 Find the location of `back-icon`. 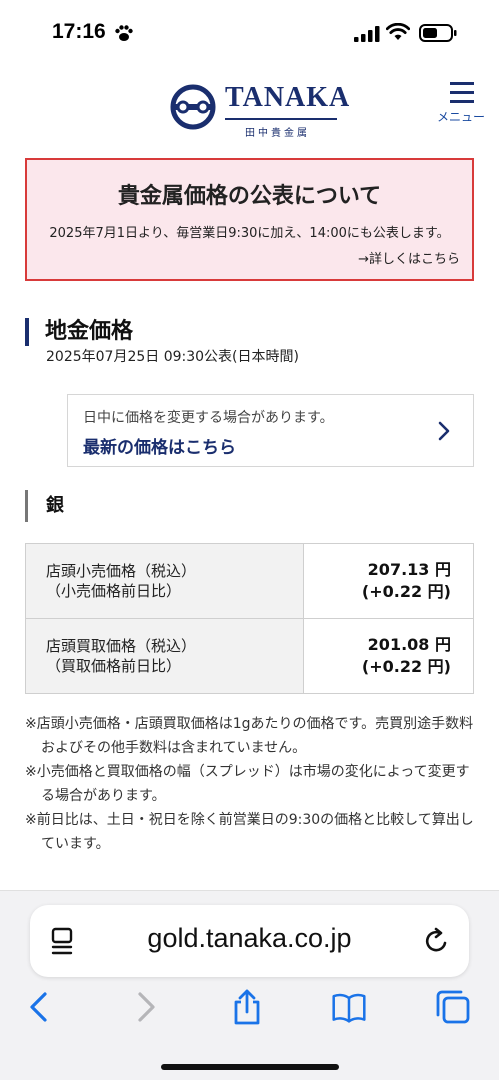

back-icon is located at coordinates (40, 1007).